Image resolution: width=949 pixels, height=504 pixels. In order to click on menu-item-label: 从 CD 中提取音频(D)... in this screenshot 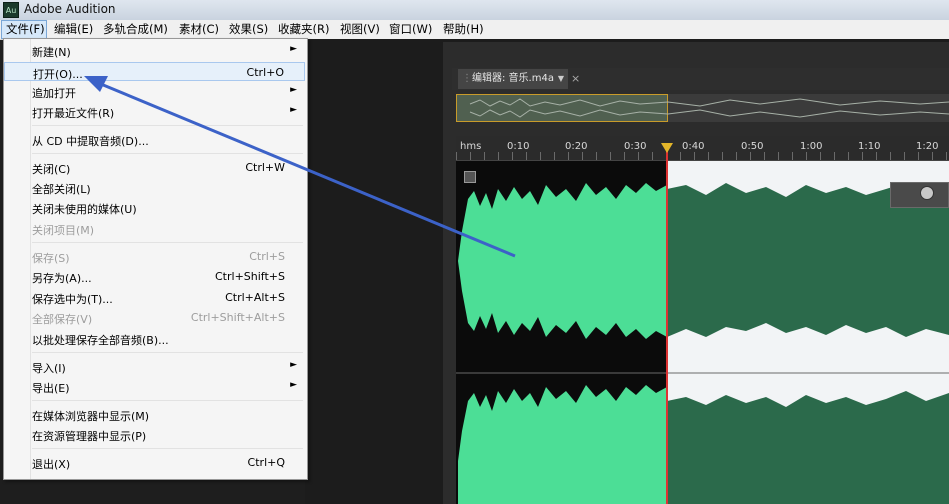, I will do `click(90, 141)`.